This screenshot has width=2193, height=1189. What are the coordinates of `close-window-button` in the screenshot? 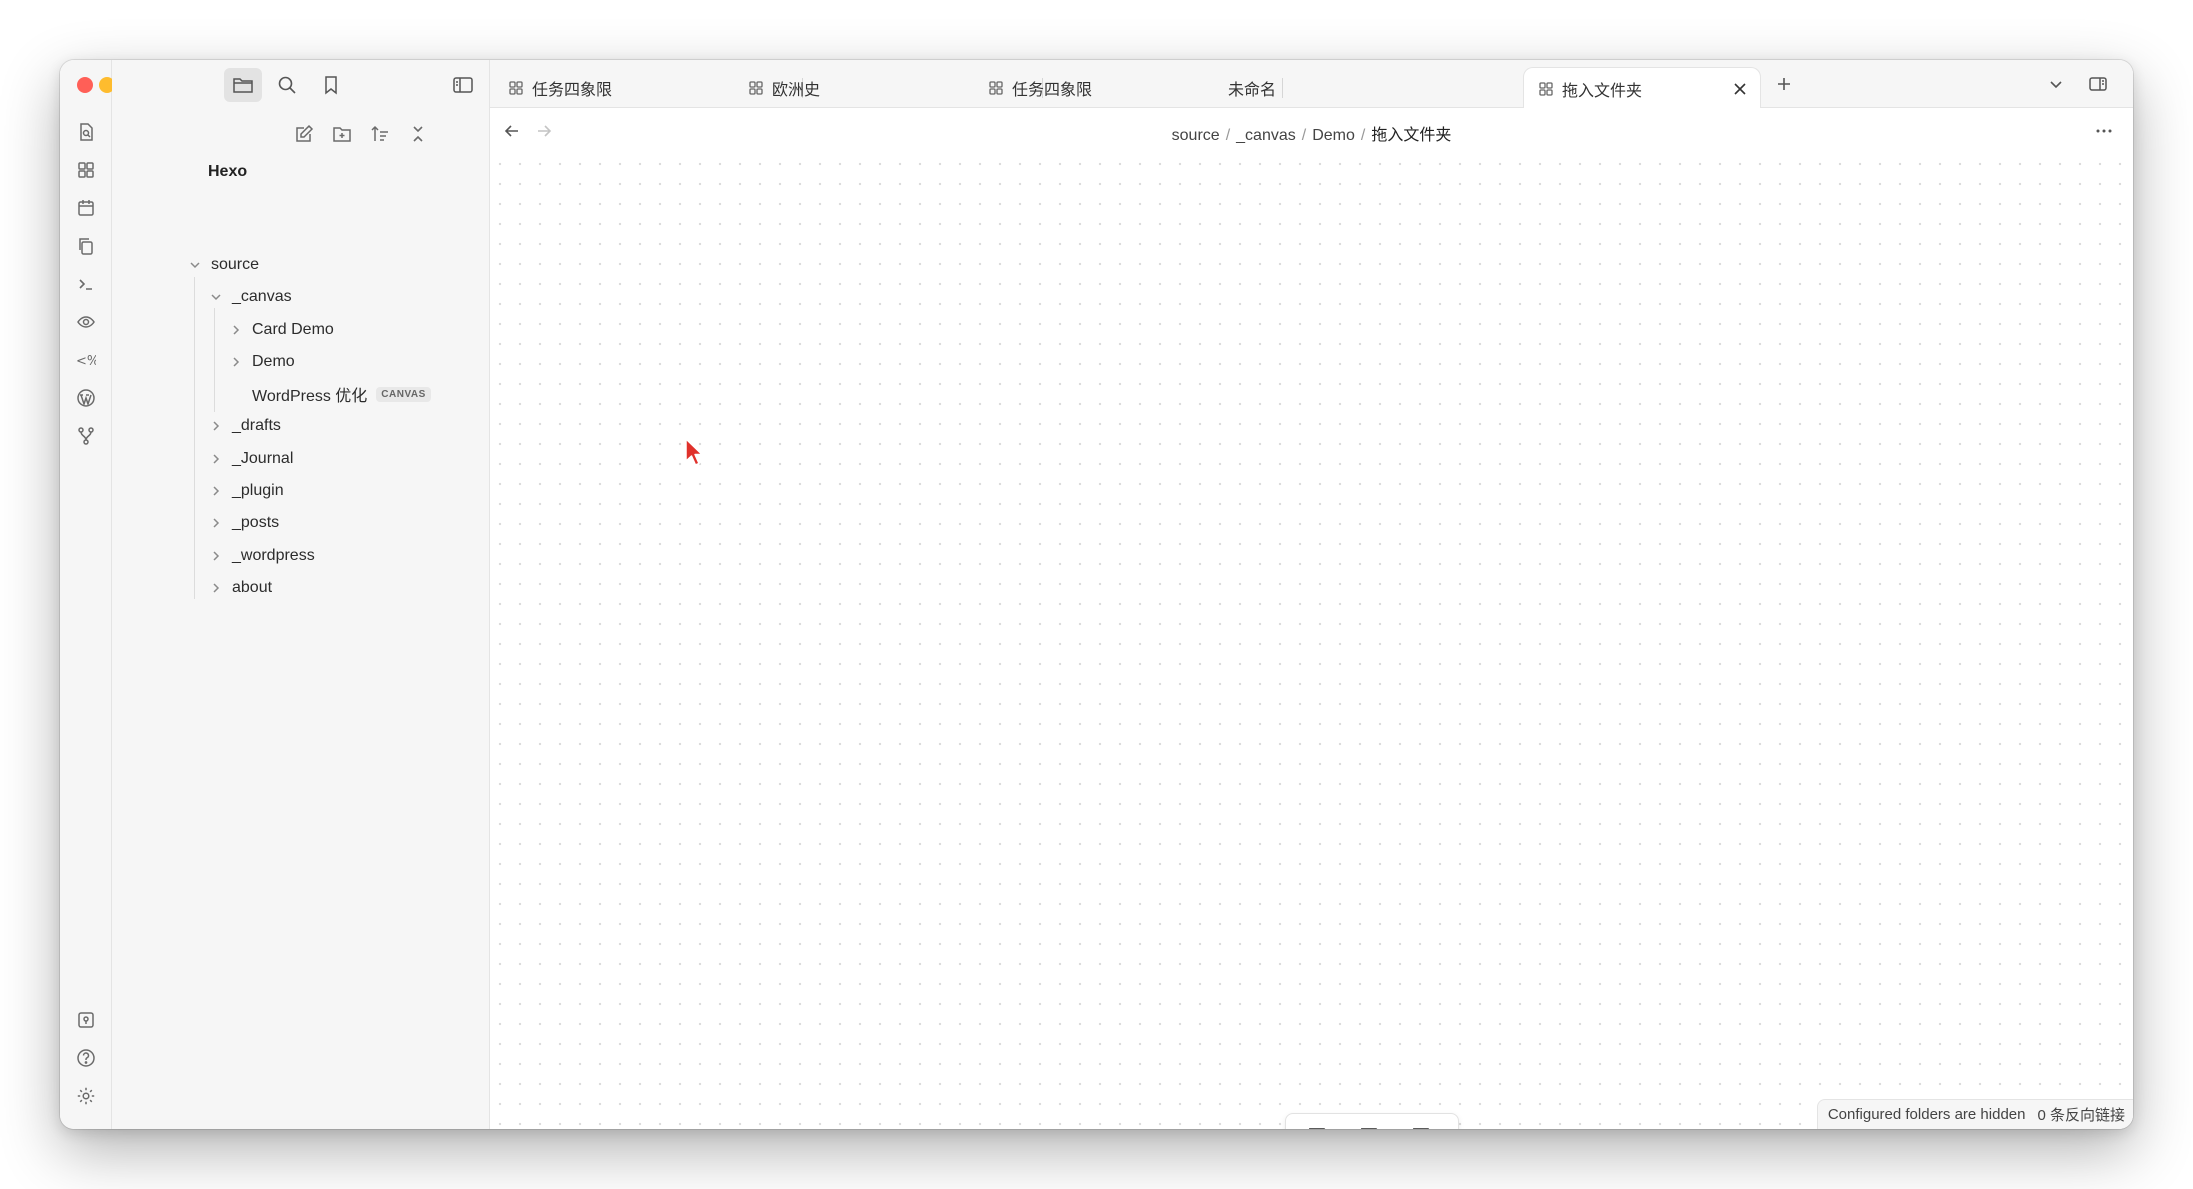 It's located at (85, 85).